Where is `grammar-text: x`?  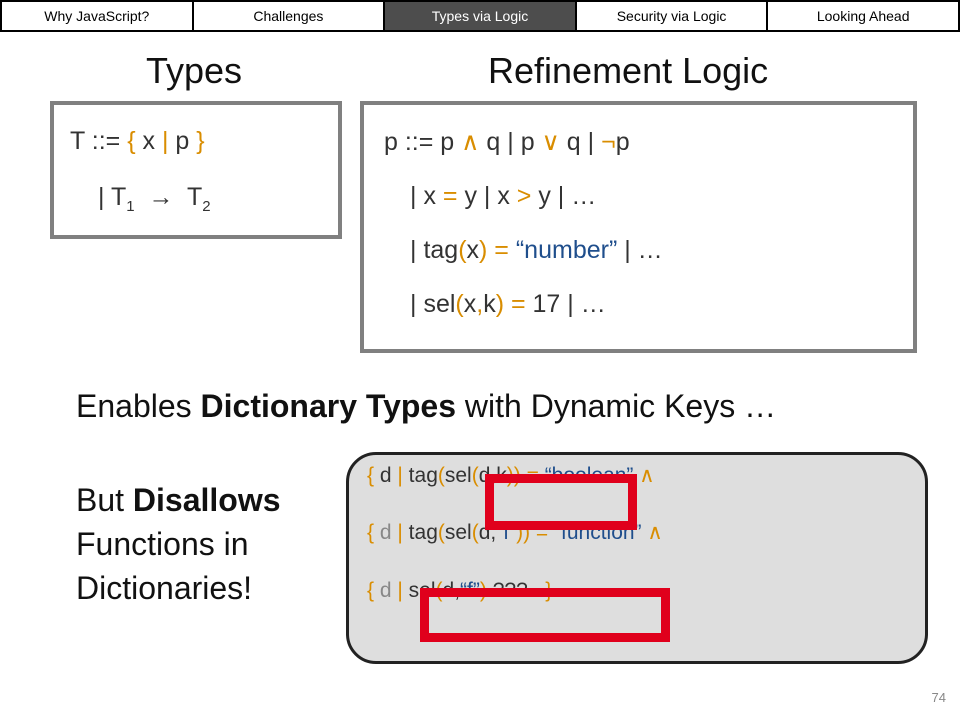
grammar-text: x is located at coordinates (148, 141).